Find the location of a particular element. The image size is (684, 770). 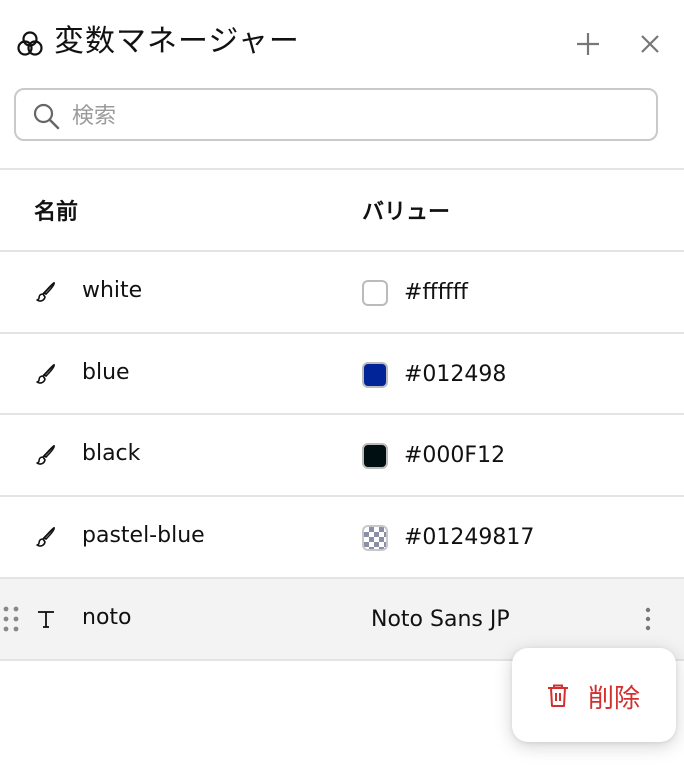

column-header-value: バリュー is located at coordinates (406, 212).